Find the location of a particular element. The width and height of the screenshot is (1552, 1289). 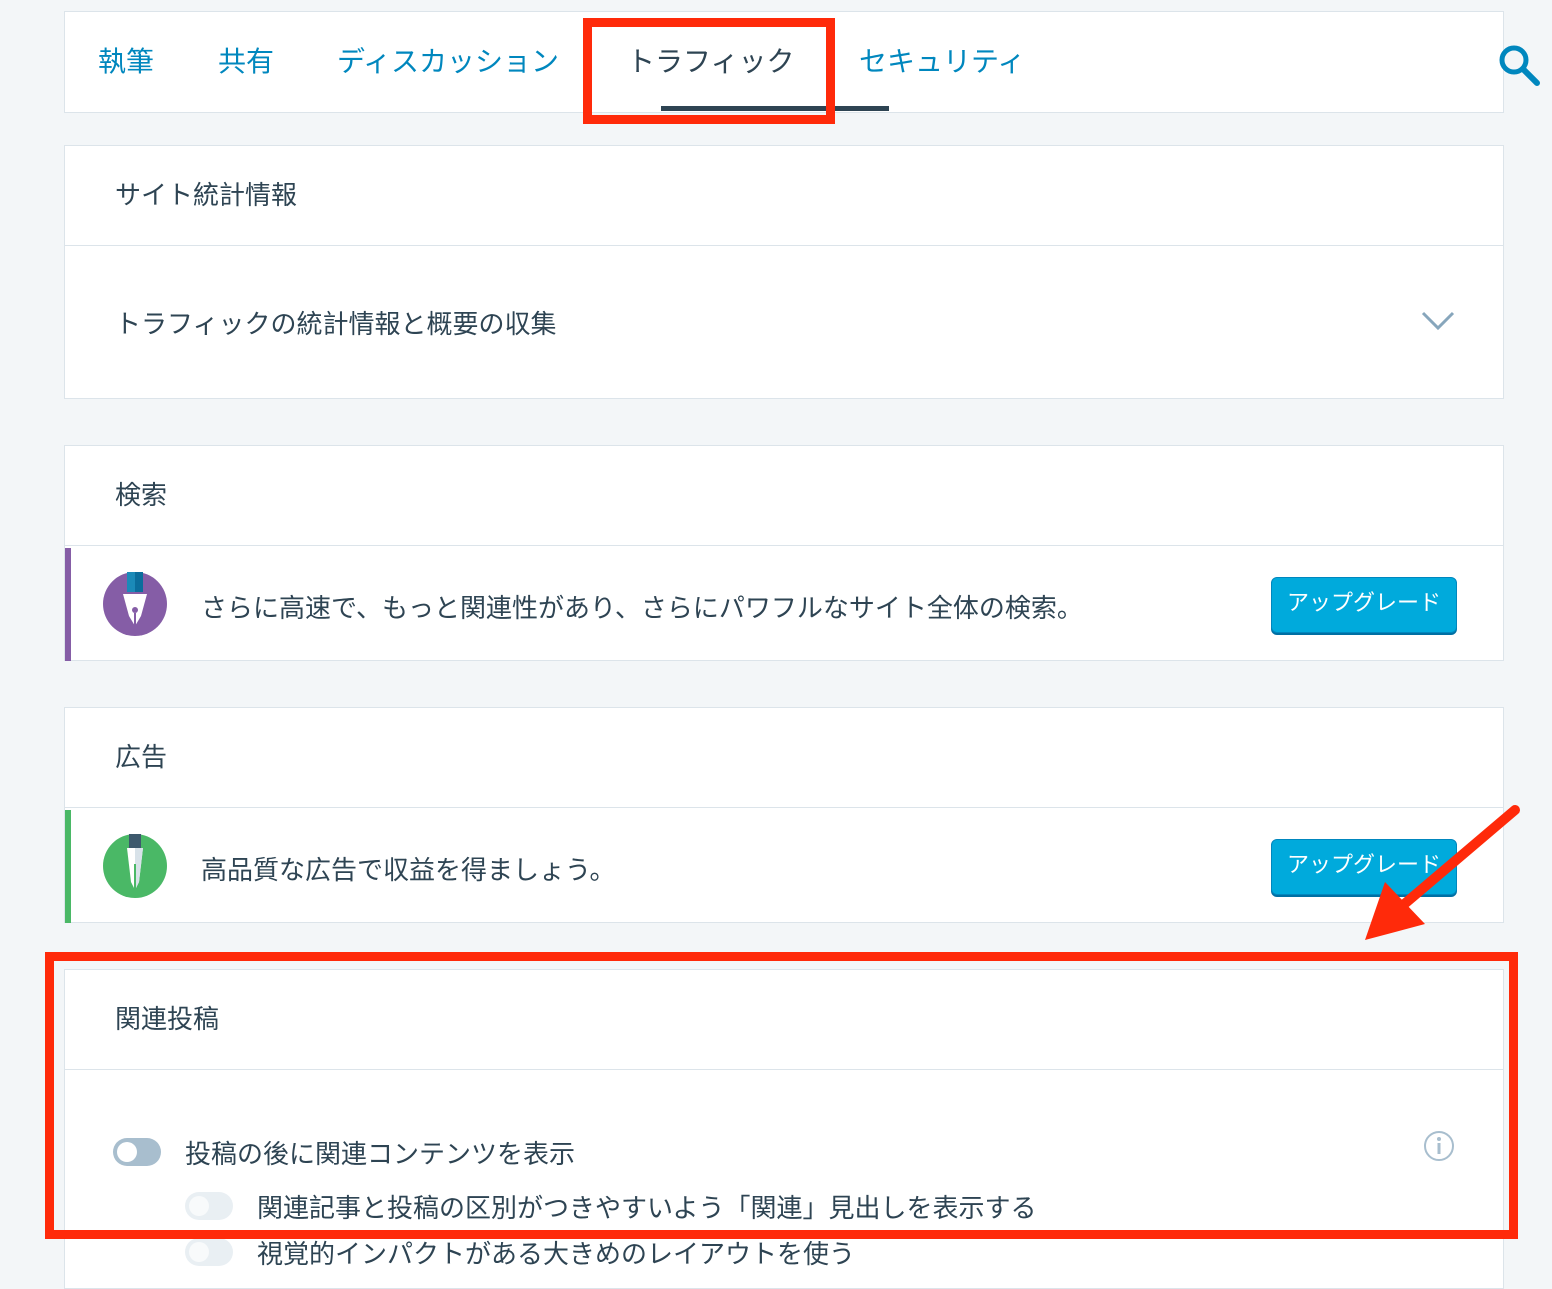

large-layout-toggle is located at coordinates (209, 1252).